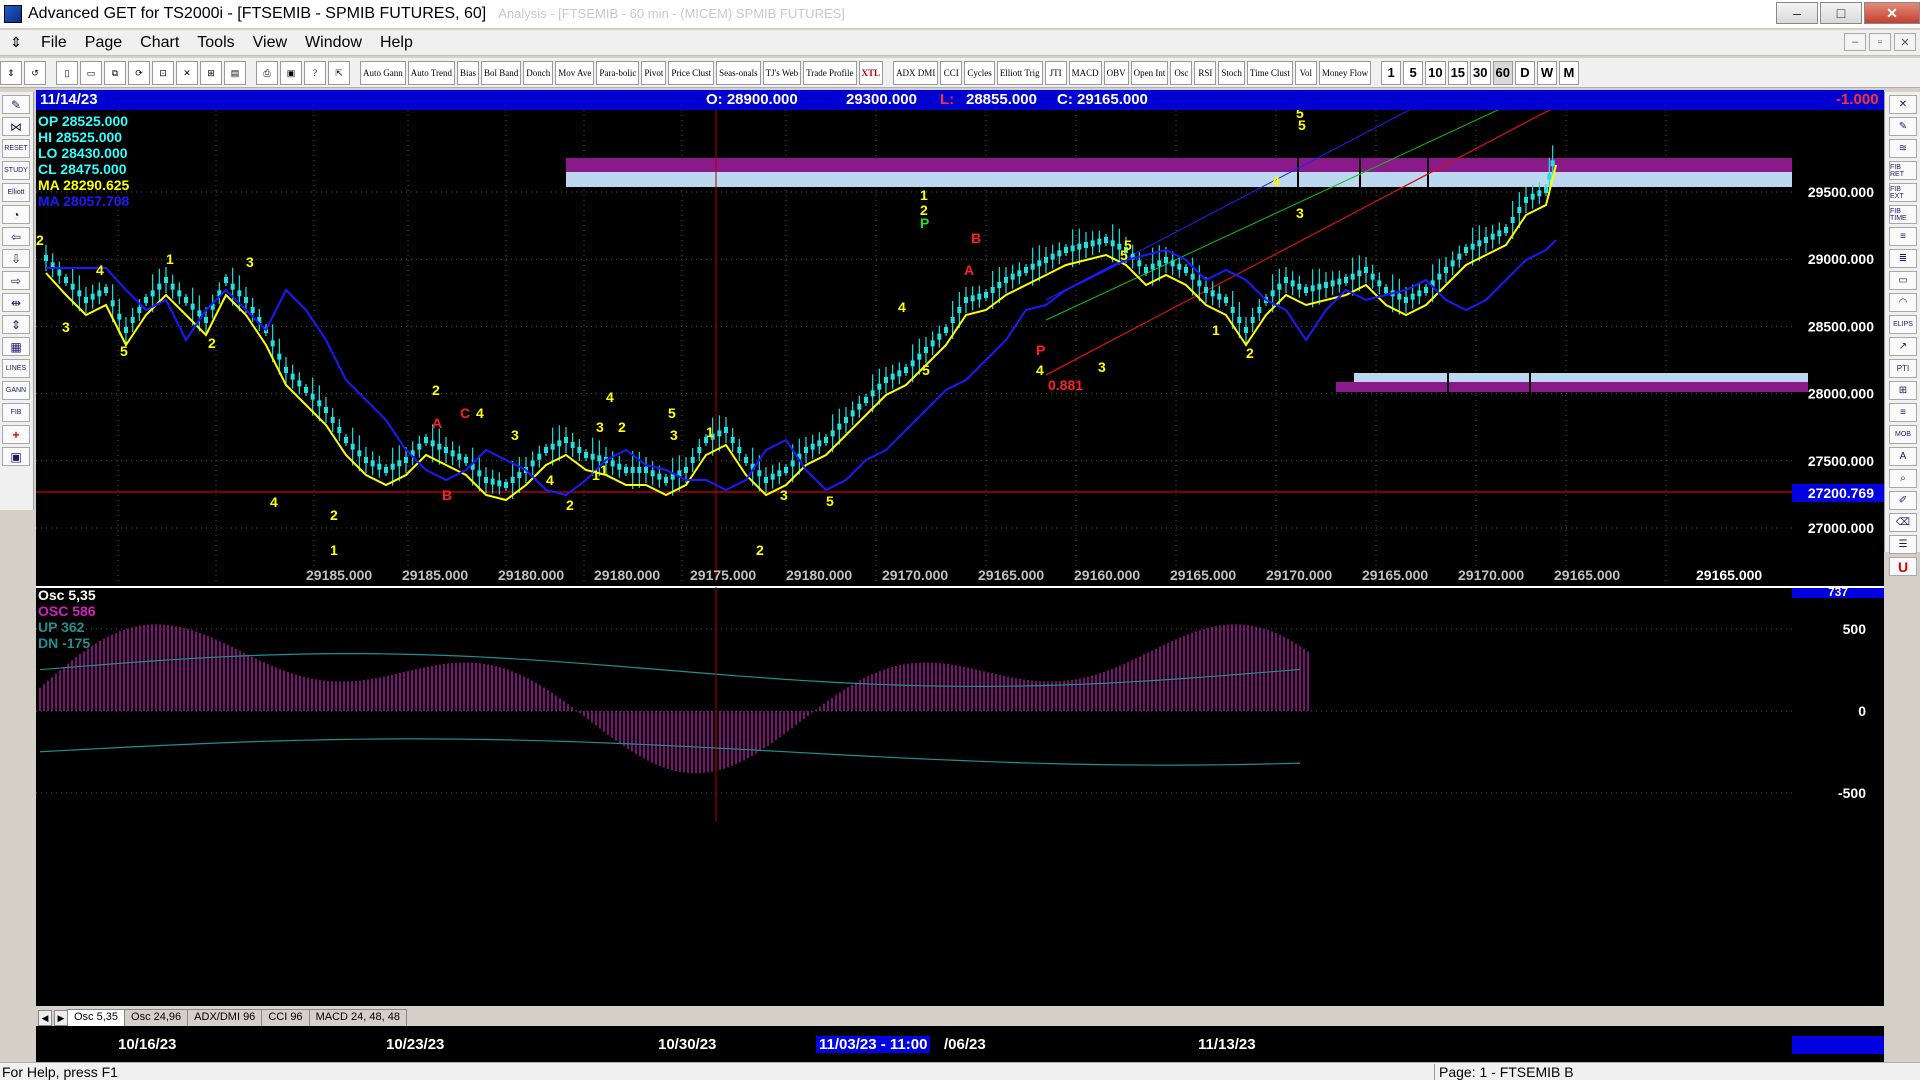 Image resolution: width=1920 pixels, height=1080 pixels. Describe the element at coordinates (16, 302) in the screenshot. I see `expand-horizontal-icon: ⇹` at that location.